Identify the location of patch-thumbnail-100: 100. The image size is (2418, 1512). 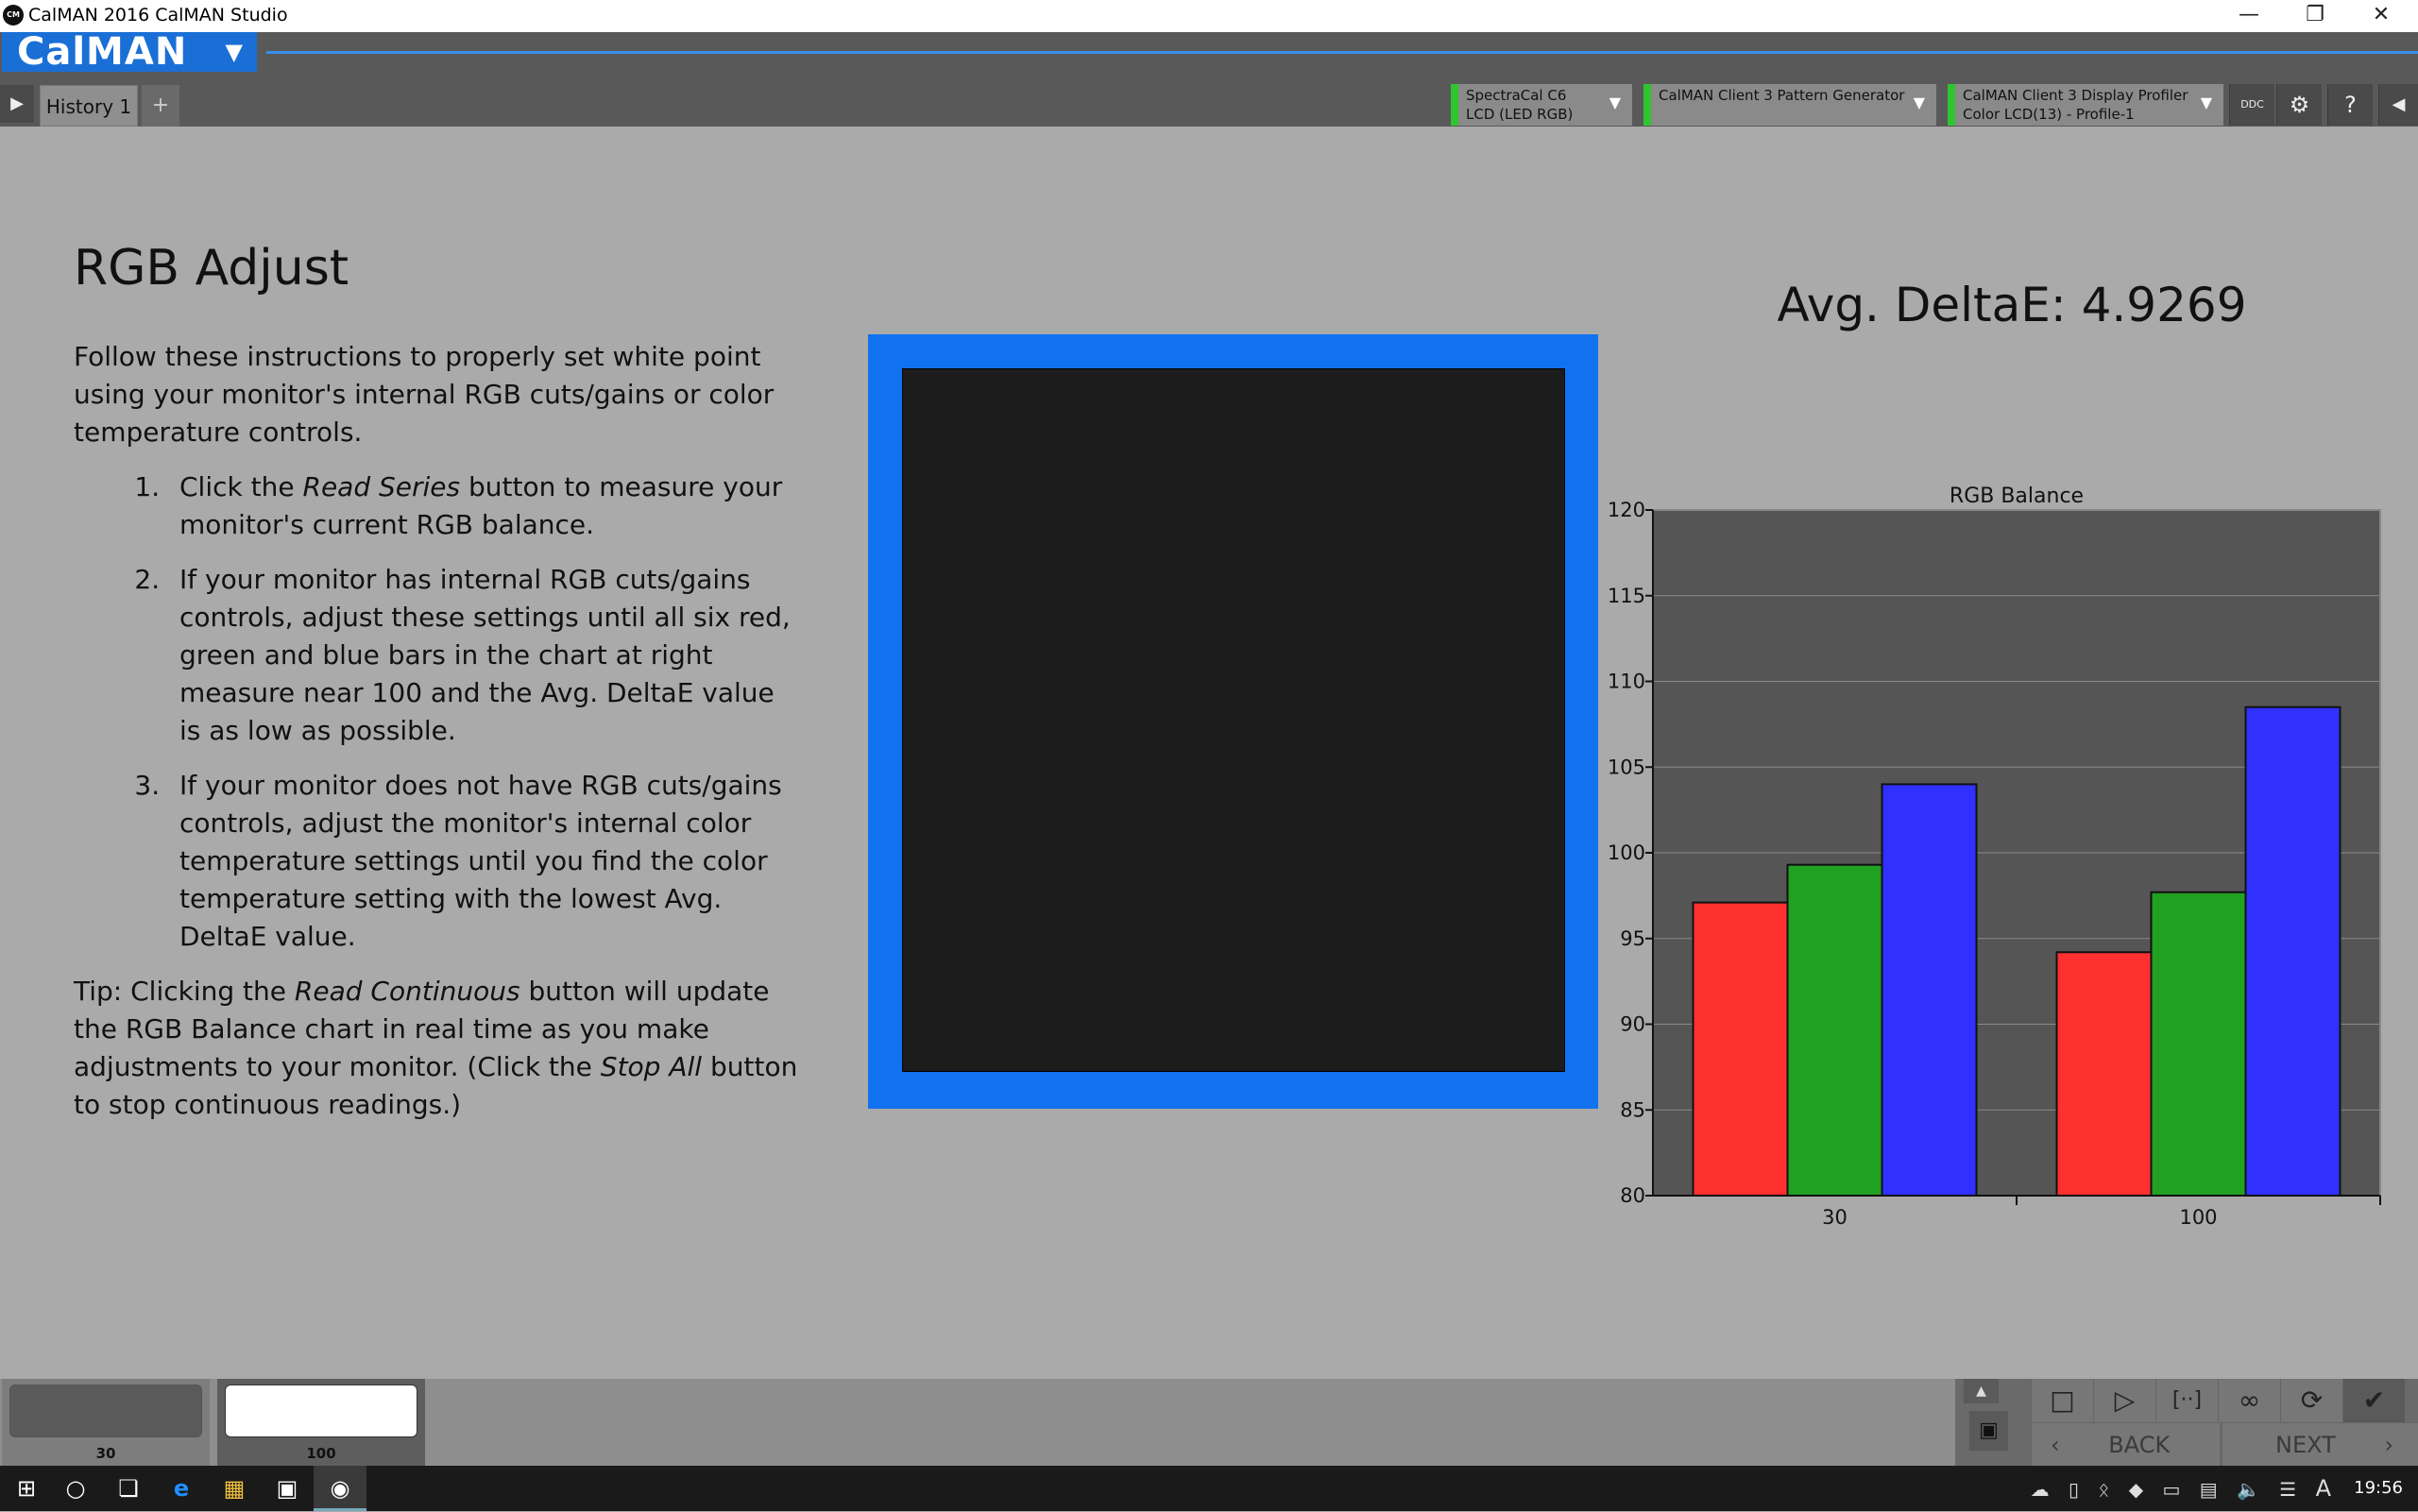
(321, 1422).